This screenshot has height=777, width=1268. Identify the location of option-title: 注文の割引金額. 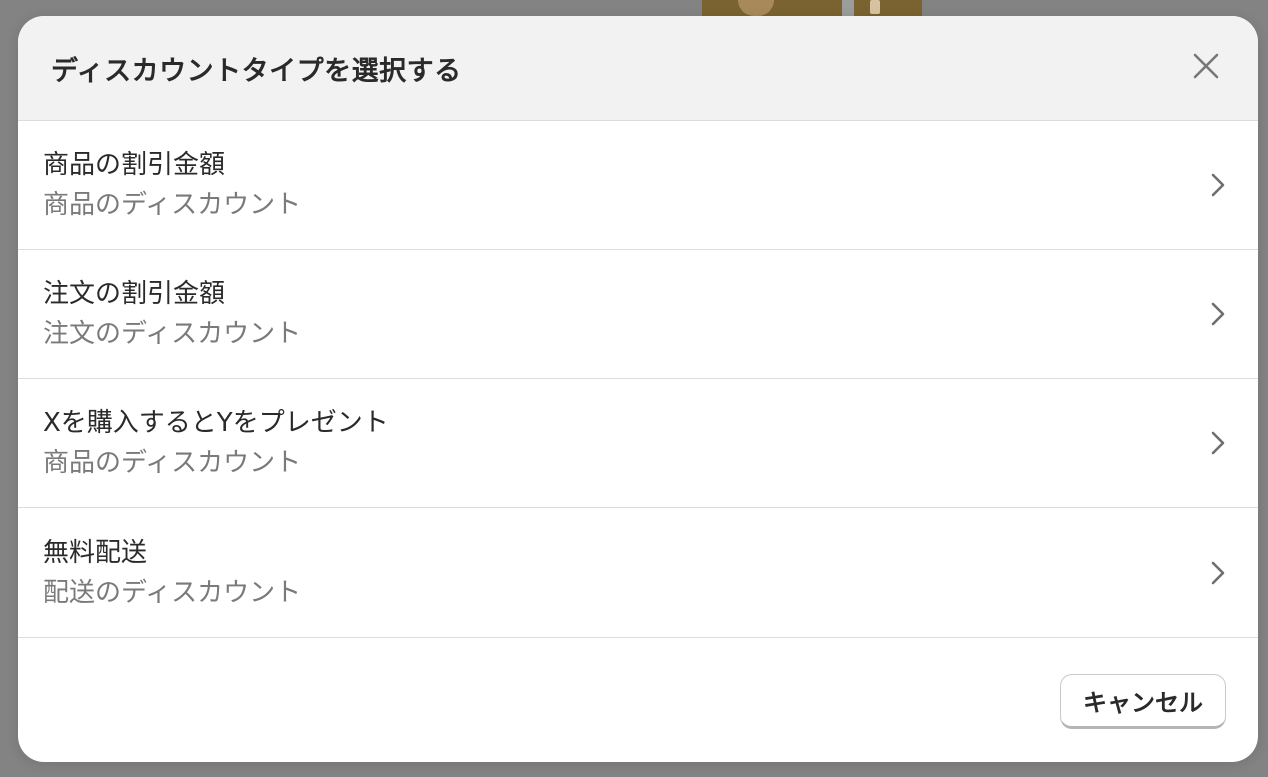
(134, 294).